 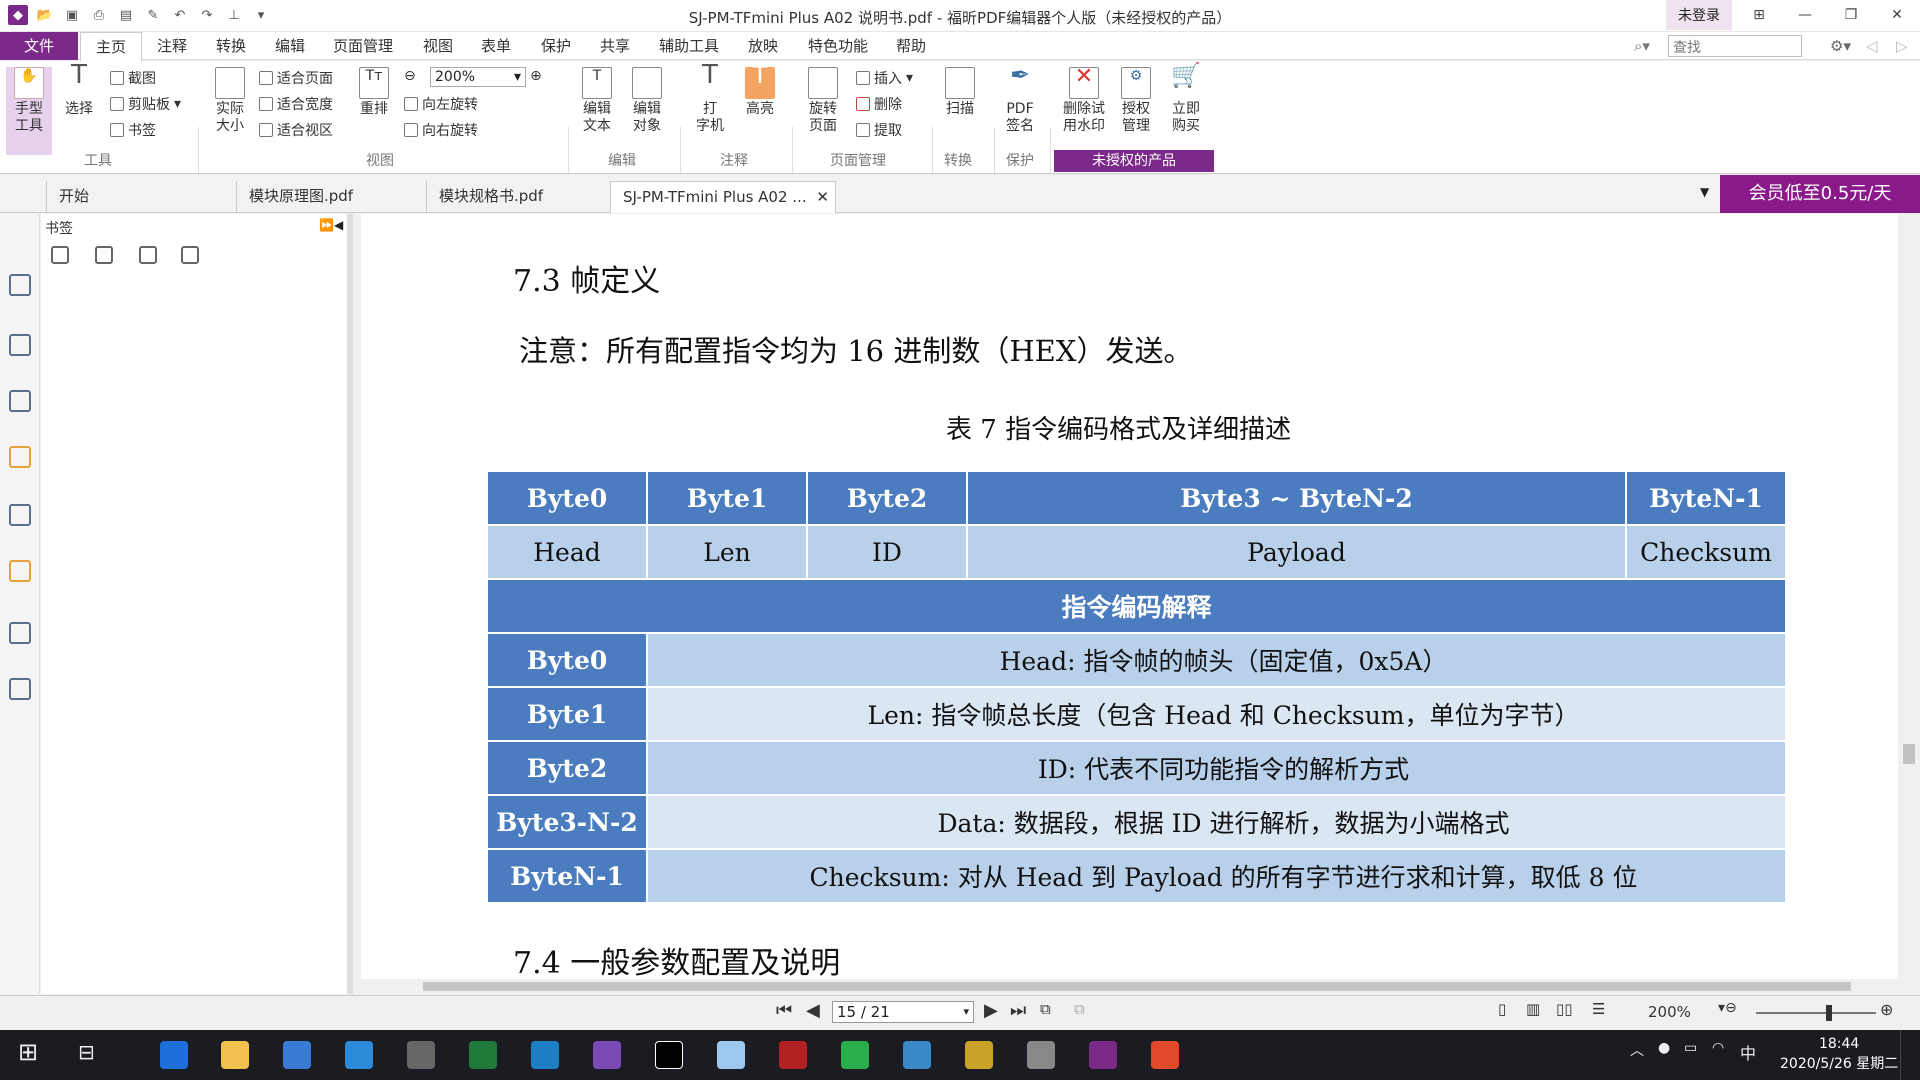 What do you see at coordinates (133, 78) in the screenshot?
I see `screenshot-button: 截图` at bounding box center [133, 78].